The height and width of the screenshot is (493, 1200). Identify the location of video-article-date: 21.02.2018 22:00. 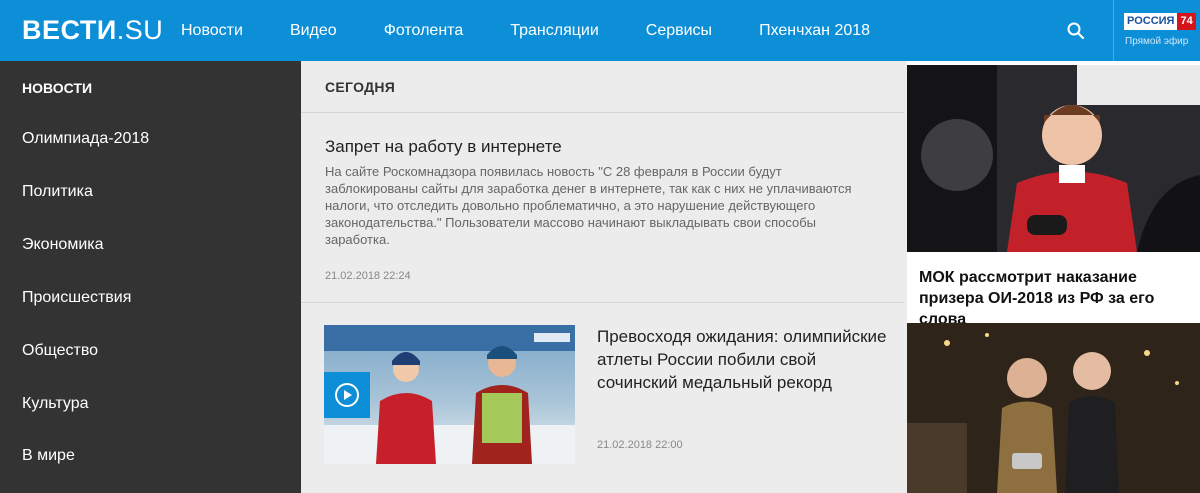
(640, 445).